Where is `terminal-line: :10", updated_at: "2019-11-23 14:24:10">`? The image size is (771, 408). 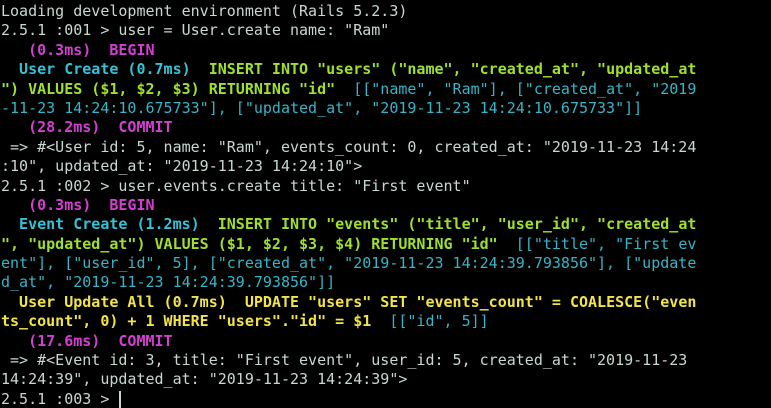 terminal-line: :10", updated_at: "2019-11-23 14:24:10"> is located at coordinates (386, 166).